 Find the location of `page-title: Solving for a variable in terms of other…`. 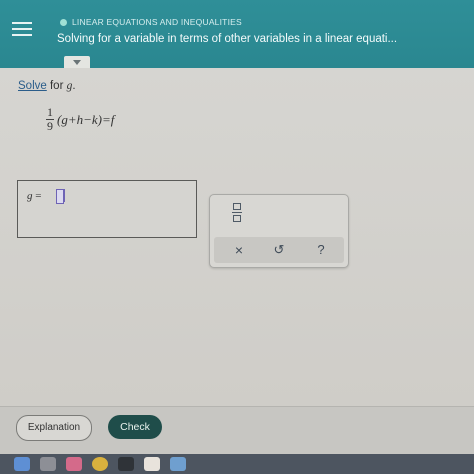

page-title: Solving for a variable in terms of other… is located at coordinates (227, 39).